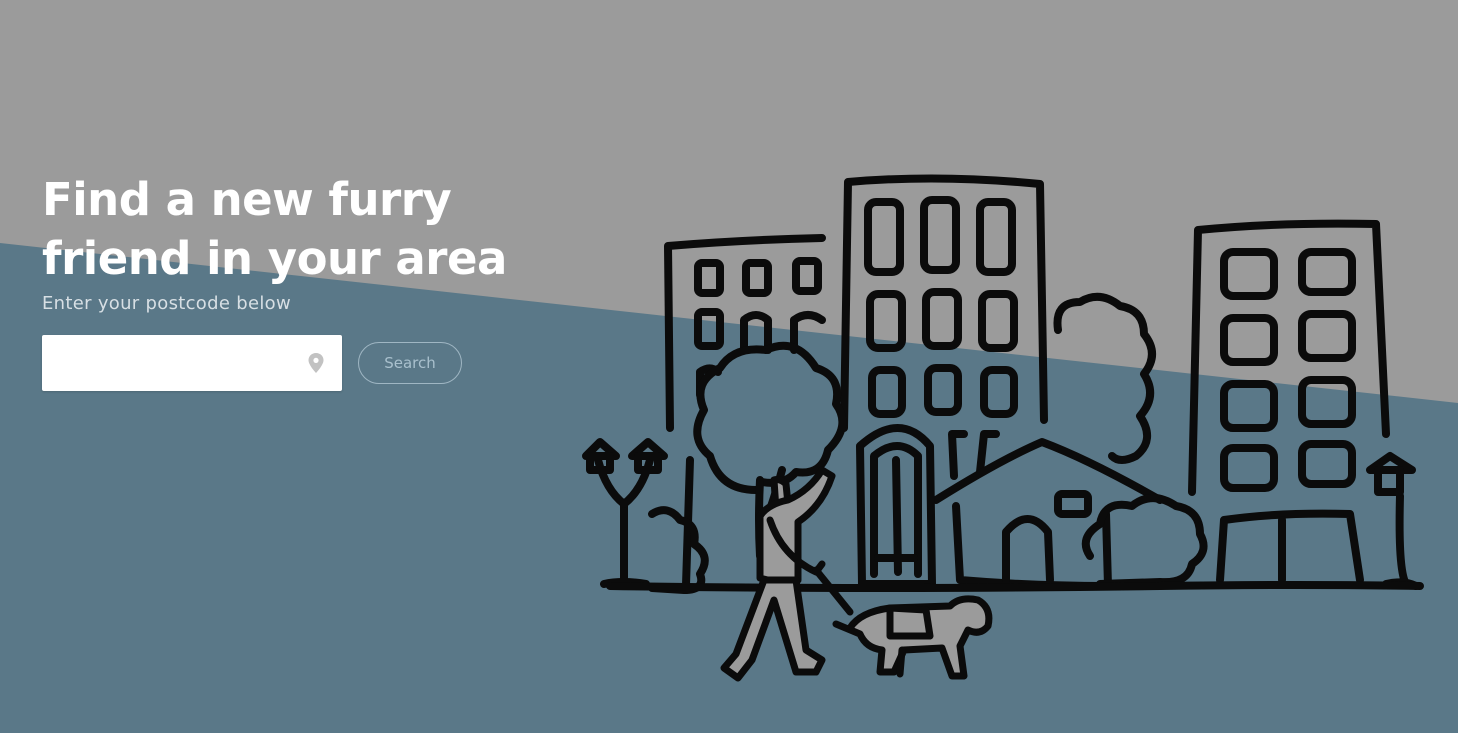 Image resolution: width=1458 pixels, height=733 pixels. I want to click on street-lamp-right, so click(1393, 521).